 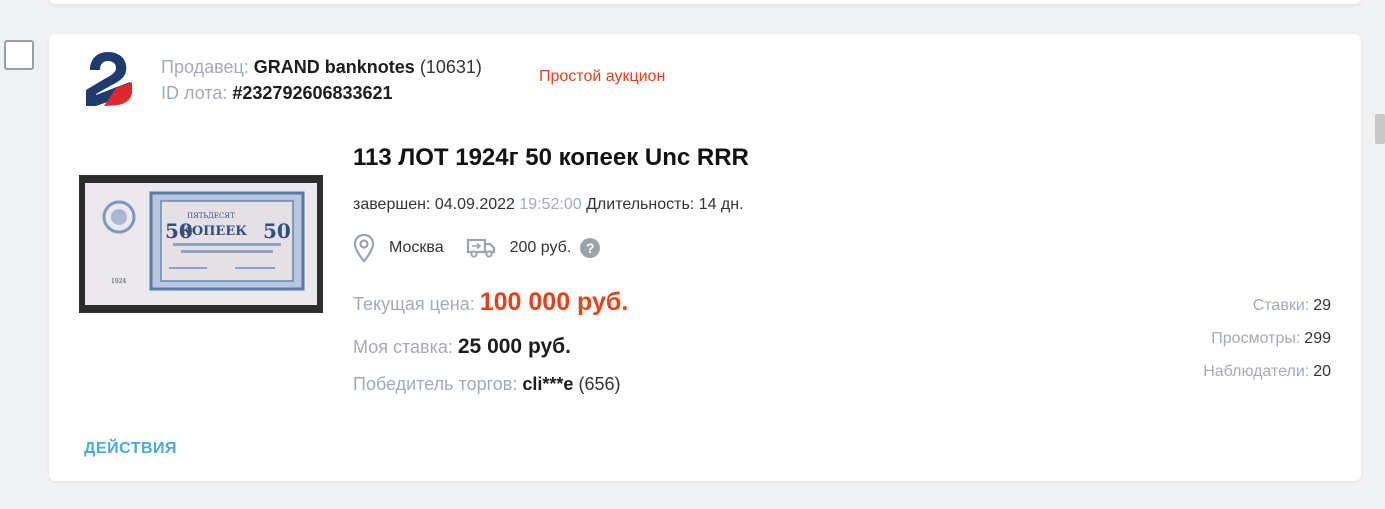 What do you see at coordinates (540, 247) in the screenshot?
I see `shipping-cost: 200 руб.` at bounding box center [540, 247].